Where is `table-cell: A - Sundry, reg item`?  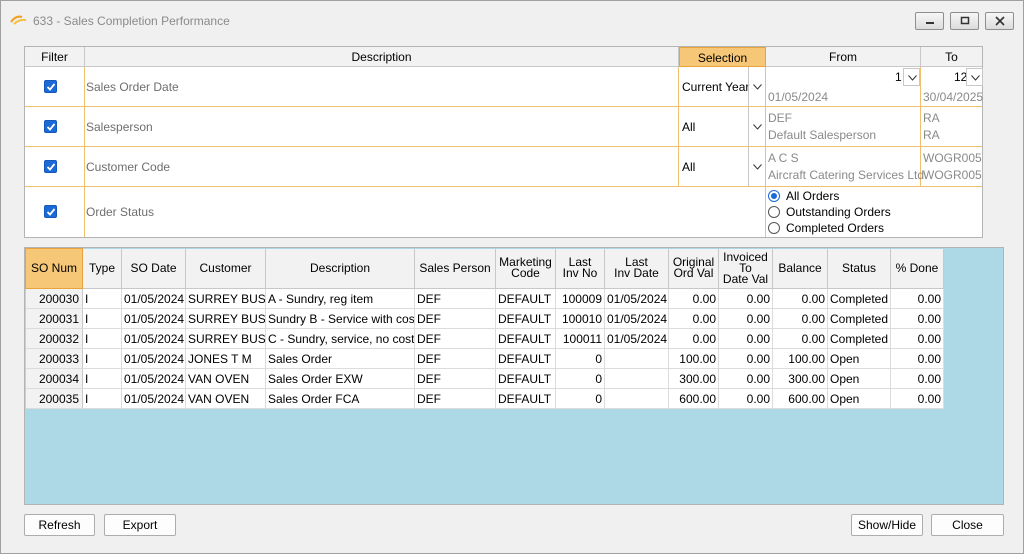
table-cell: A - Sundry, reg item is located at coordinates (340, 298).